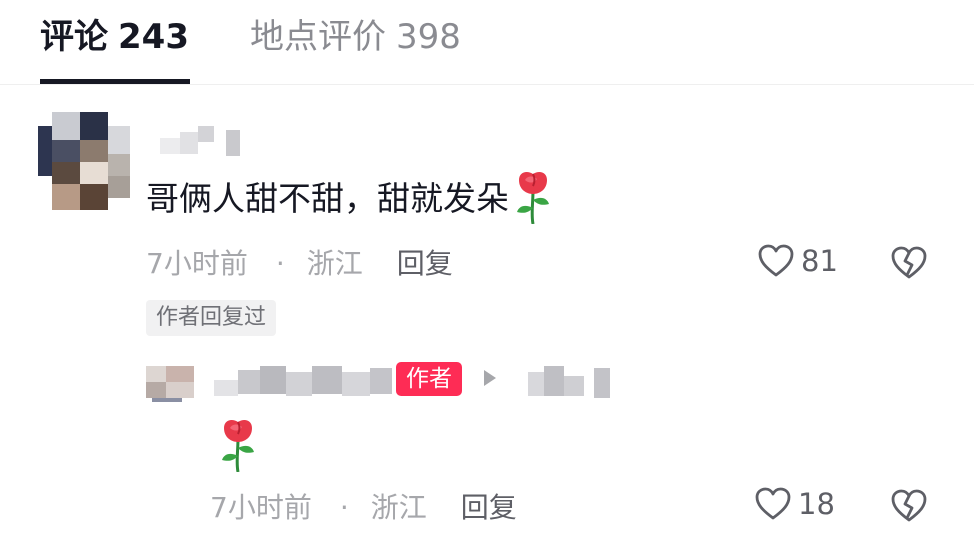 The image size is (974, 547). Describe the element at coordinates (797, 261) in the screenshot. I see `like-button: 81` at that location.